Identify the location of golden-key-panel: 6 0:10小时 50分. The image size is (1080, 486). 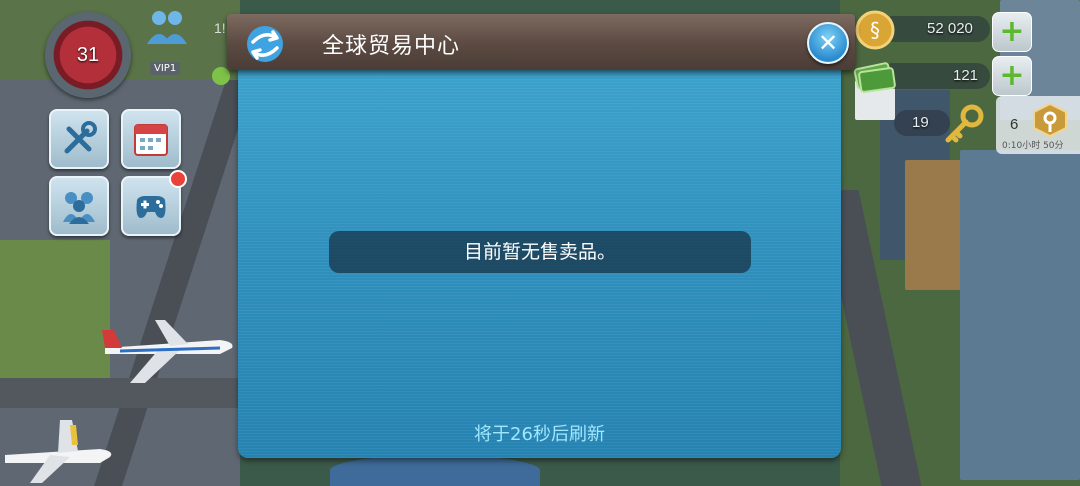
(1038, 125).